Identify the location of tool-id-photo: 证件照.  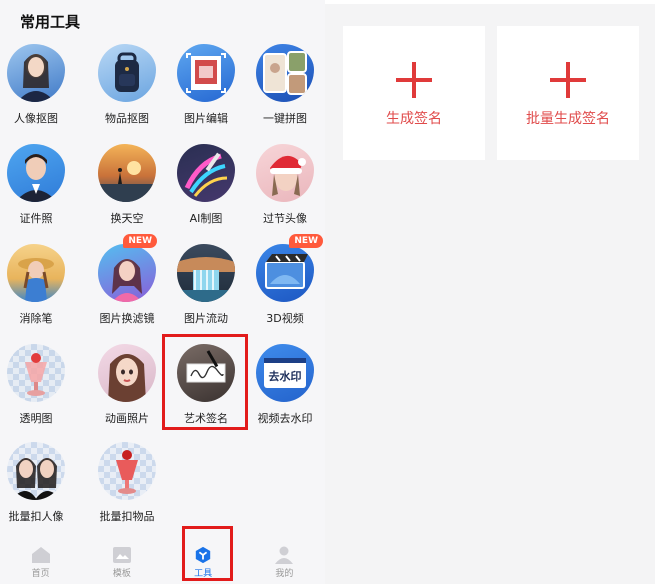
(38, 190).